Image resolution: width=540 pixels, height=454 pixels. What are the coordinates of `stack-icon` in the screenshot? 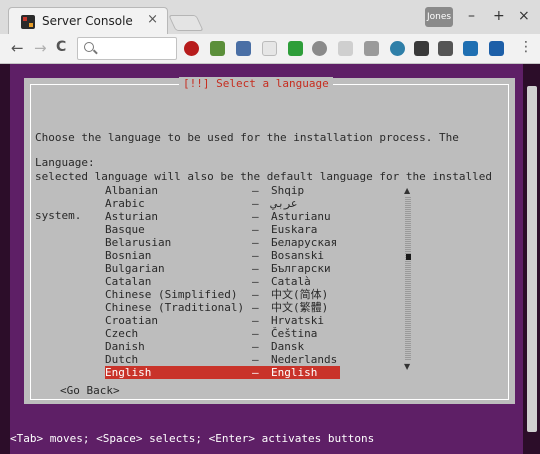 It's located at (243, 48).